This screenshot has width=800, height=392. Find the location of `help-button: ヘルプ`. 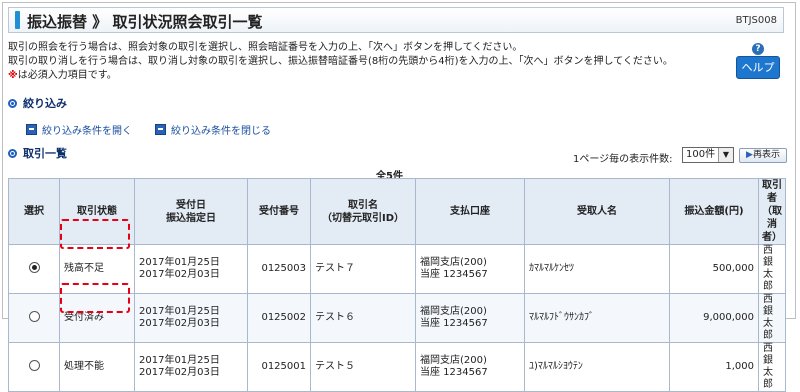

help-button: ヘルプ is located at coordinates (758, 67).